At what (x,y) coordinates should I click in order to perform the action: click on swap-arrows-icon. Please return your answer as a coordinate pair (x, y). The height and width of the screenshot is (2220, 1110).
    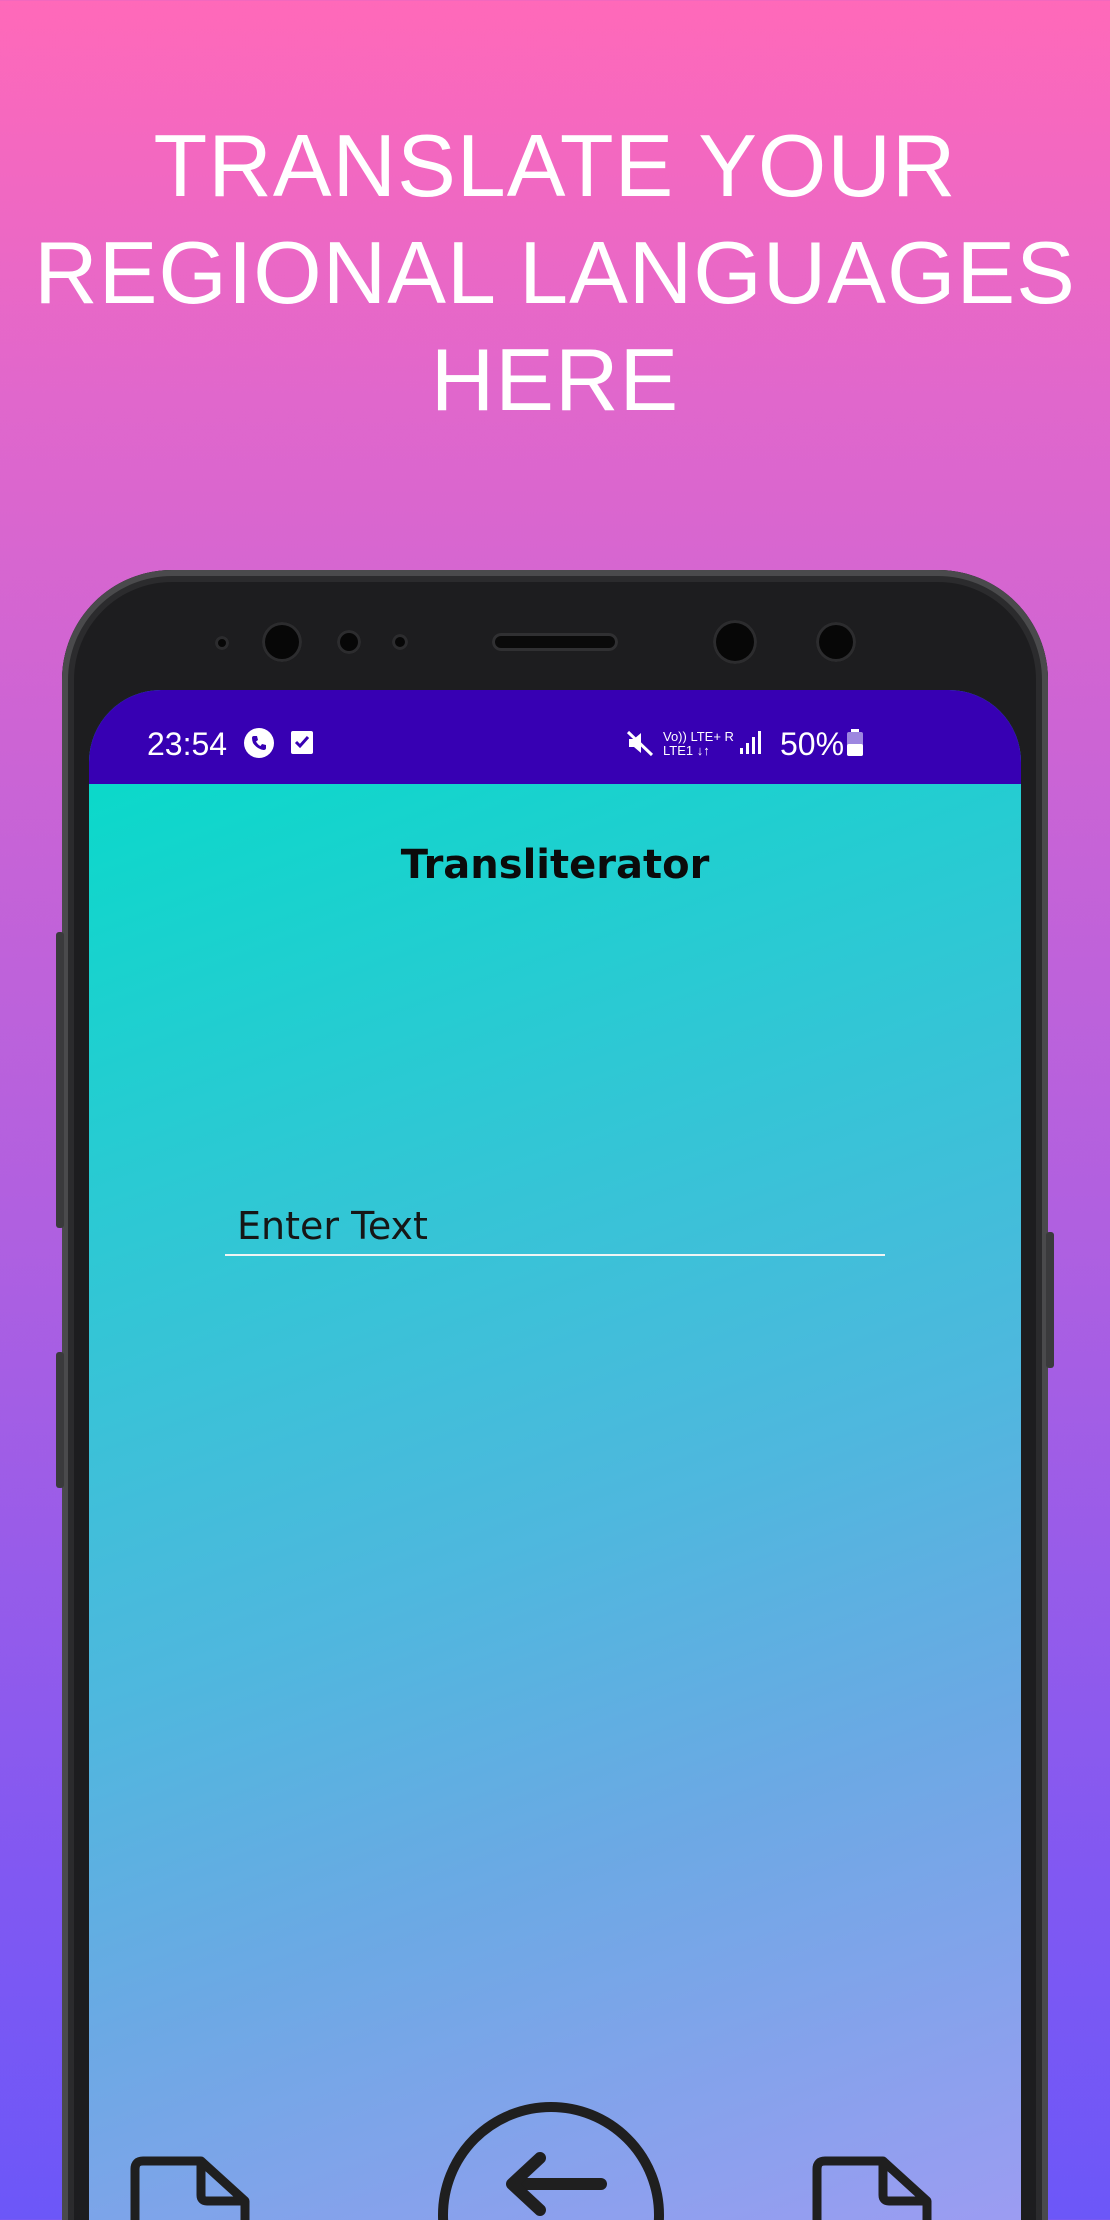
    Looking at the image, I should click on (551, 2160).